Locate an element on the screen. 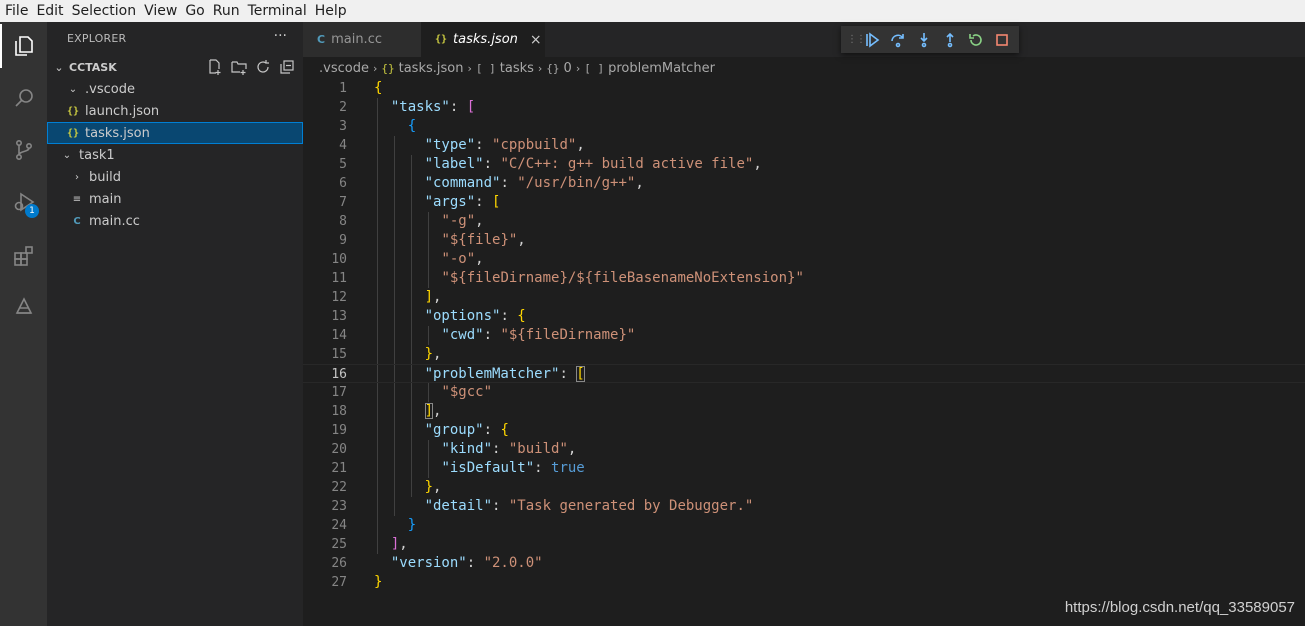  code-line: 17 "$gcc" is located at coordinates (804, 392).